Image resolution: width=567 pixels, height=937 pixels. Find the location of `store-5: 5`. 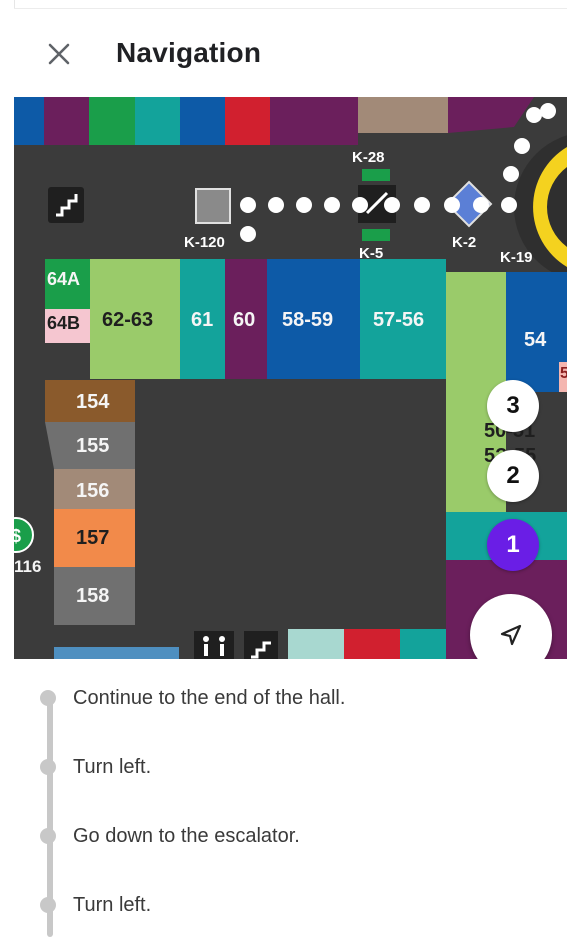

store-5: 5 is located at coordinates (563, 374).